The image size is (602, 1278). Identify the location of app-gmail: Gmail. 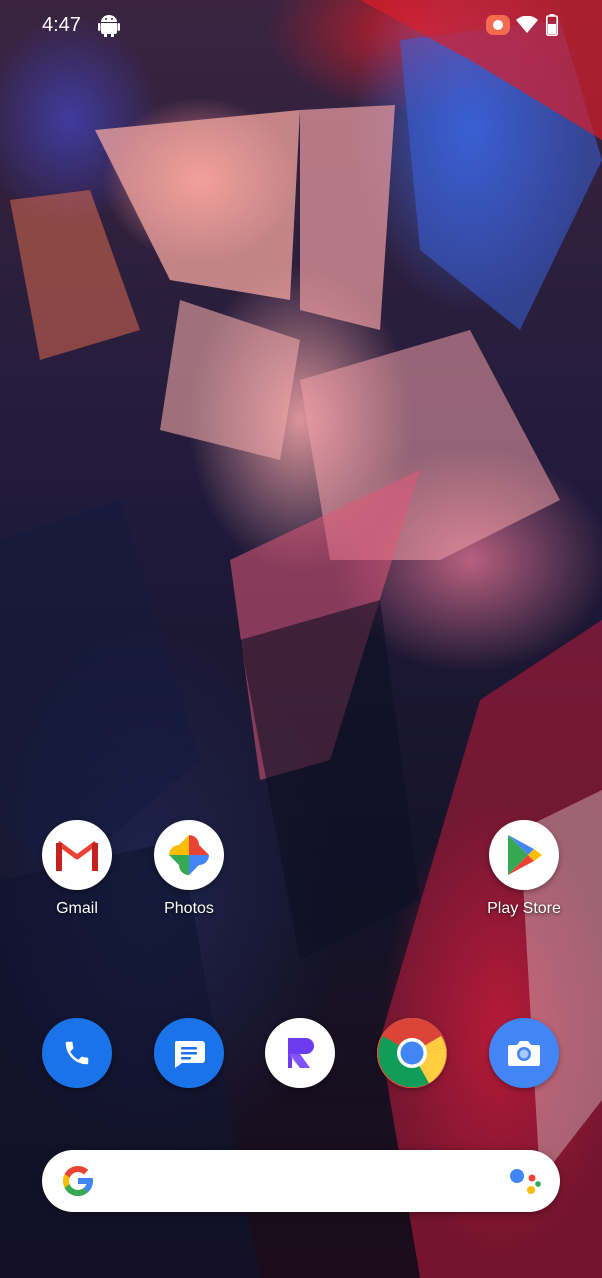
(77, 869).